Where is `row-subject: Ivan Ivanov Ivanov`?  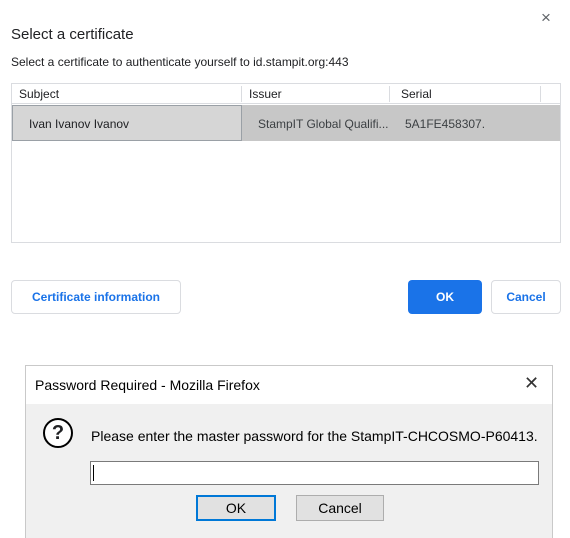 row-subject: Ivan Ivanov Ivanov is located at coordinates (127, 123).